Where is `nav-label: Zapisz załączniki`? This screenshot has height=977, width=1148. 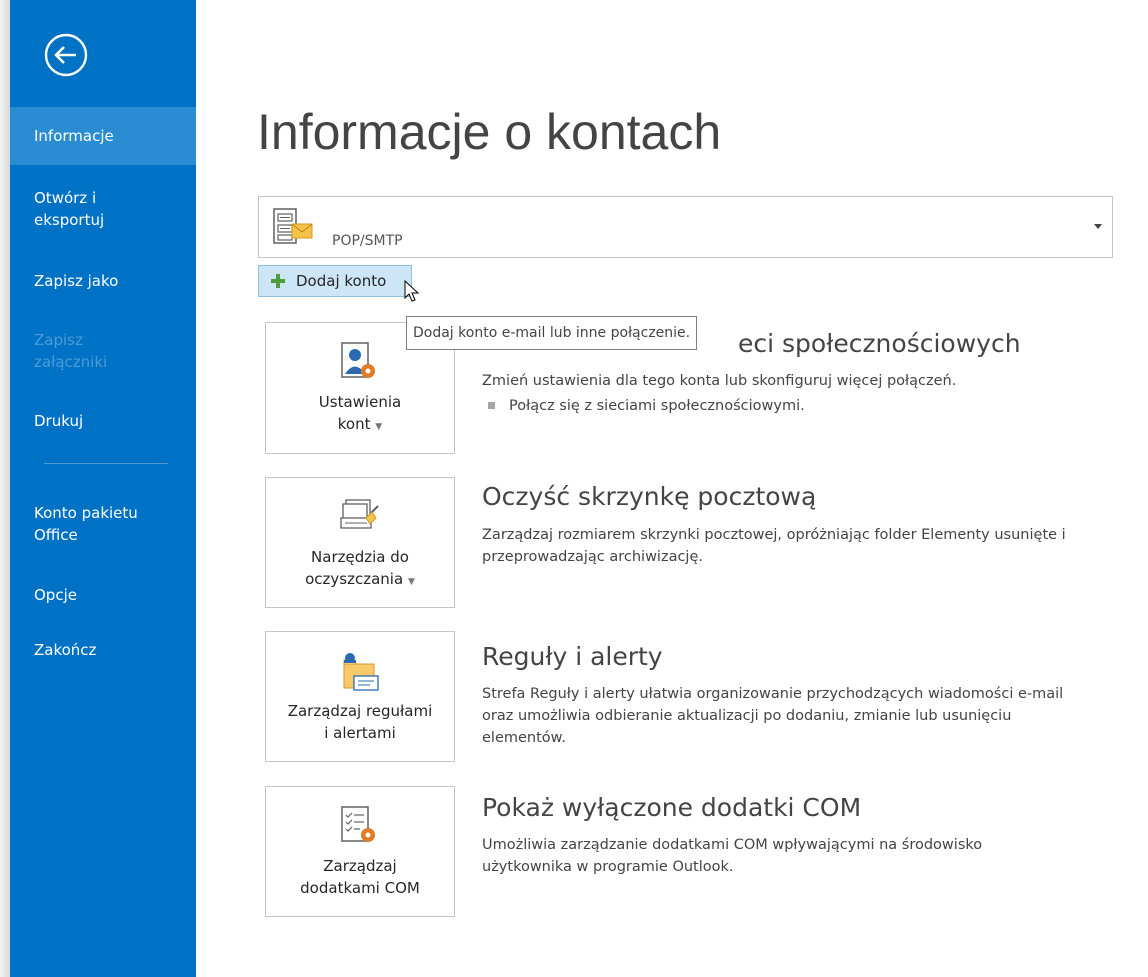
nav-label: Zapisz załączniki is located at coordinates (71, 351).